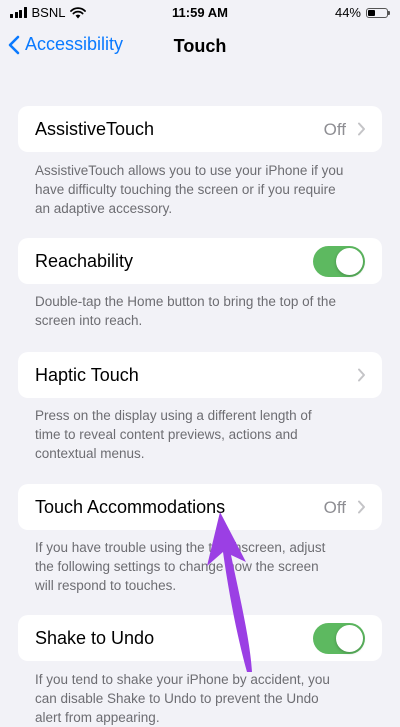  What do you see at coordinates (84, 261) in the screenshot?
I see `settings-row-label: Reachability` at bounding box center [84, 261].